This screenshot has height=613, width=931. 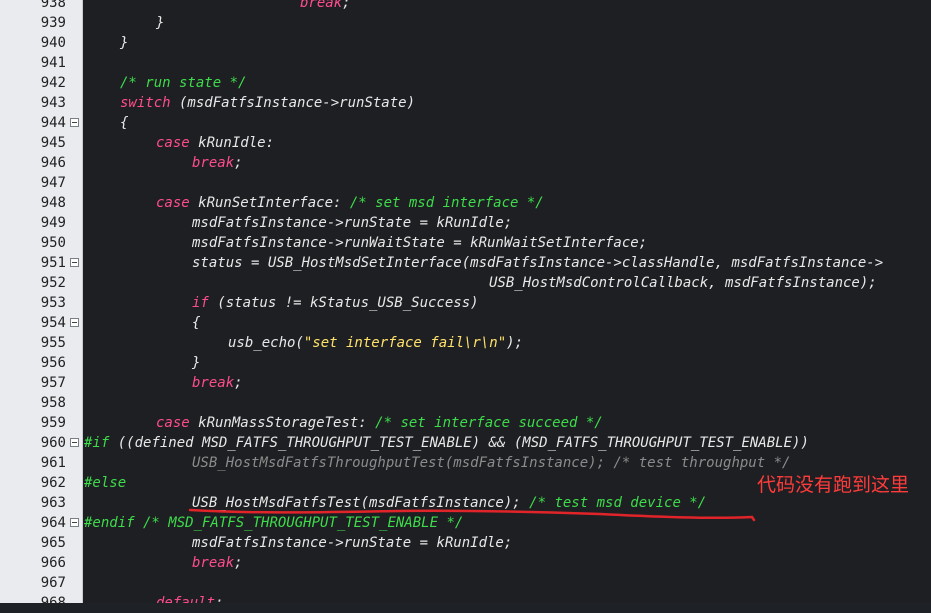 I want to click on code-token: (status != kStatus_USB_Success), so click(x=343, y=303).